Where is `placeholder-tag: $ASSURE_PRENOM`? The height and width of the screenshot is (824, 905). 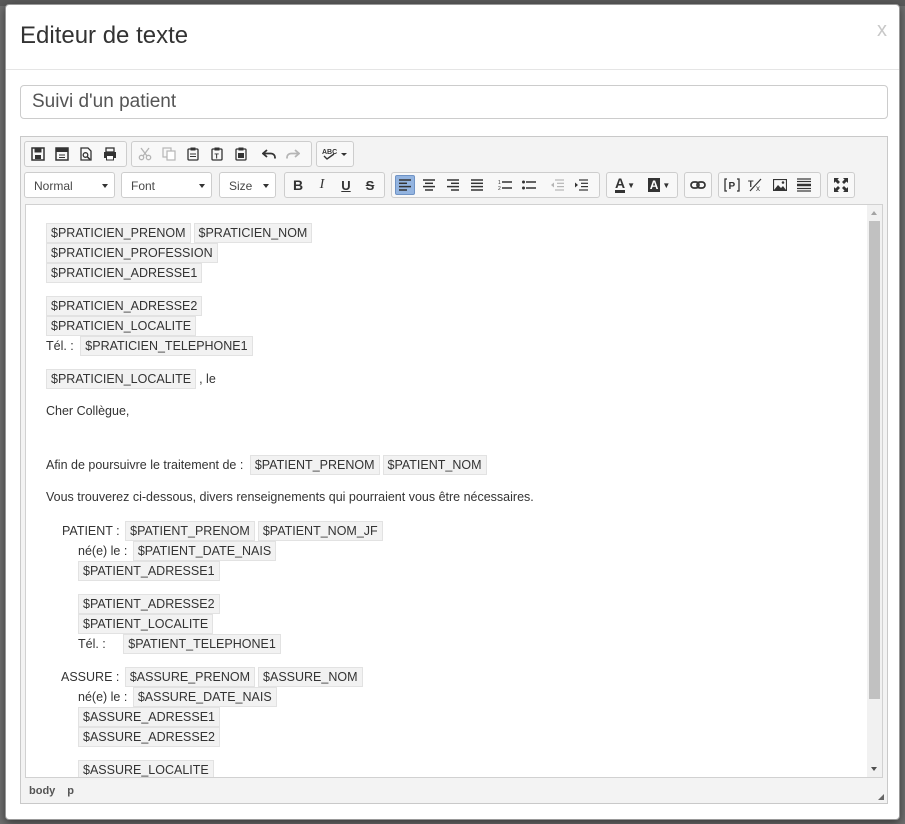
placeholder-tag: $ASSURE_PRENOM is located at coordinates (190, 677).